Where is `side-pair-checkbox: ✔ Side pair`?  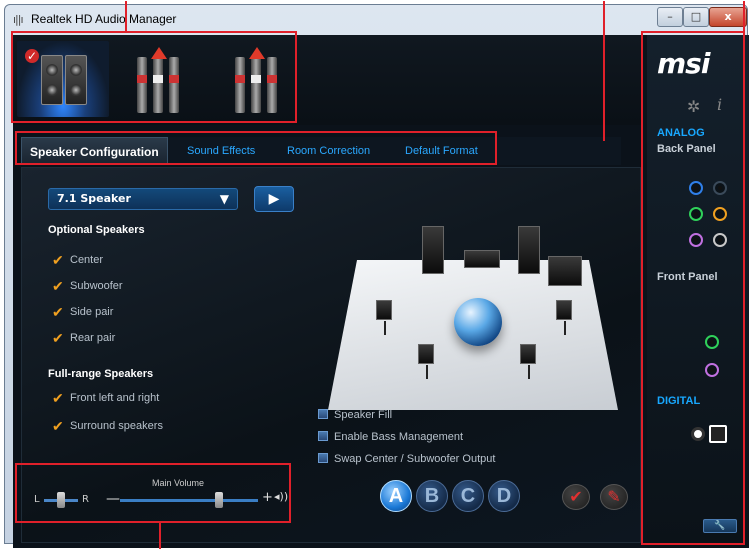 side-pair-checkbox: ✔ Side pair is located at coordinates (82, 312).